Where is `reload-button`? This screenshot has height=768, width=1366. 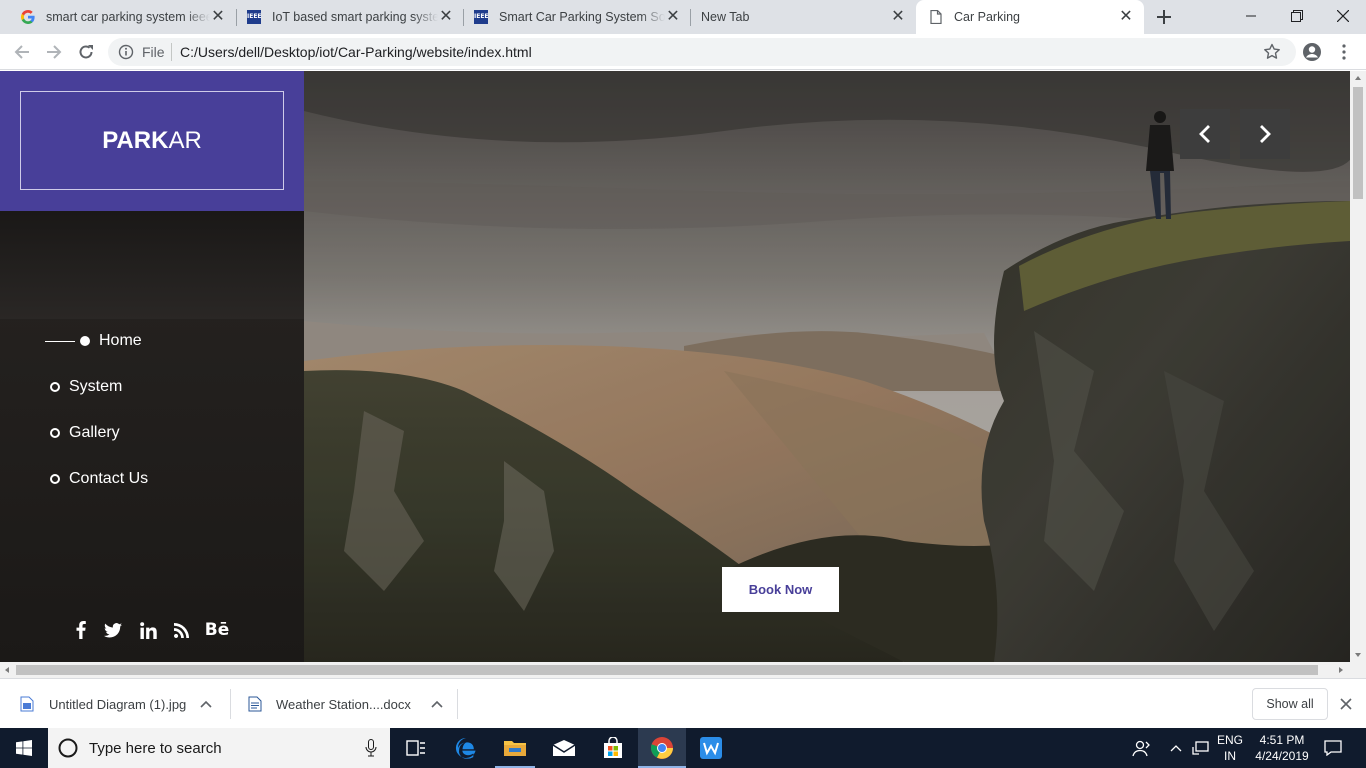
reload-button is located at coordinates (86, 52).